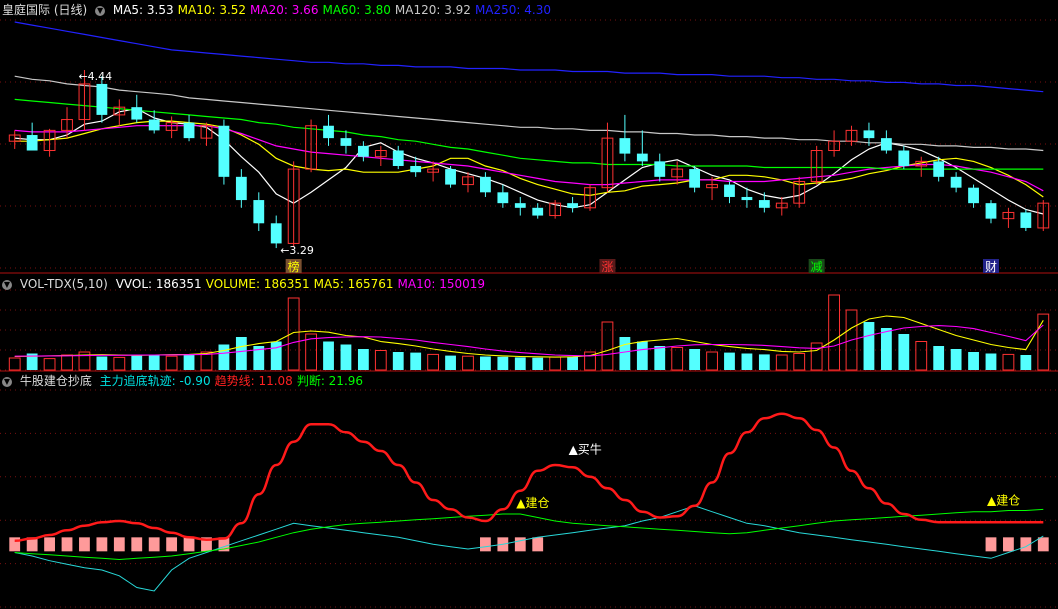 This screenshot has width=1058, height=609. Describe the element at coordinates (529, 57) in the screenshot. I see `ma-line-ma250` at that location.